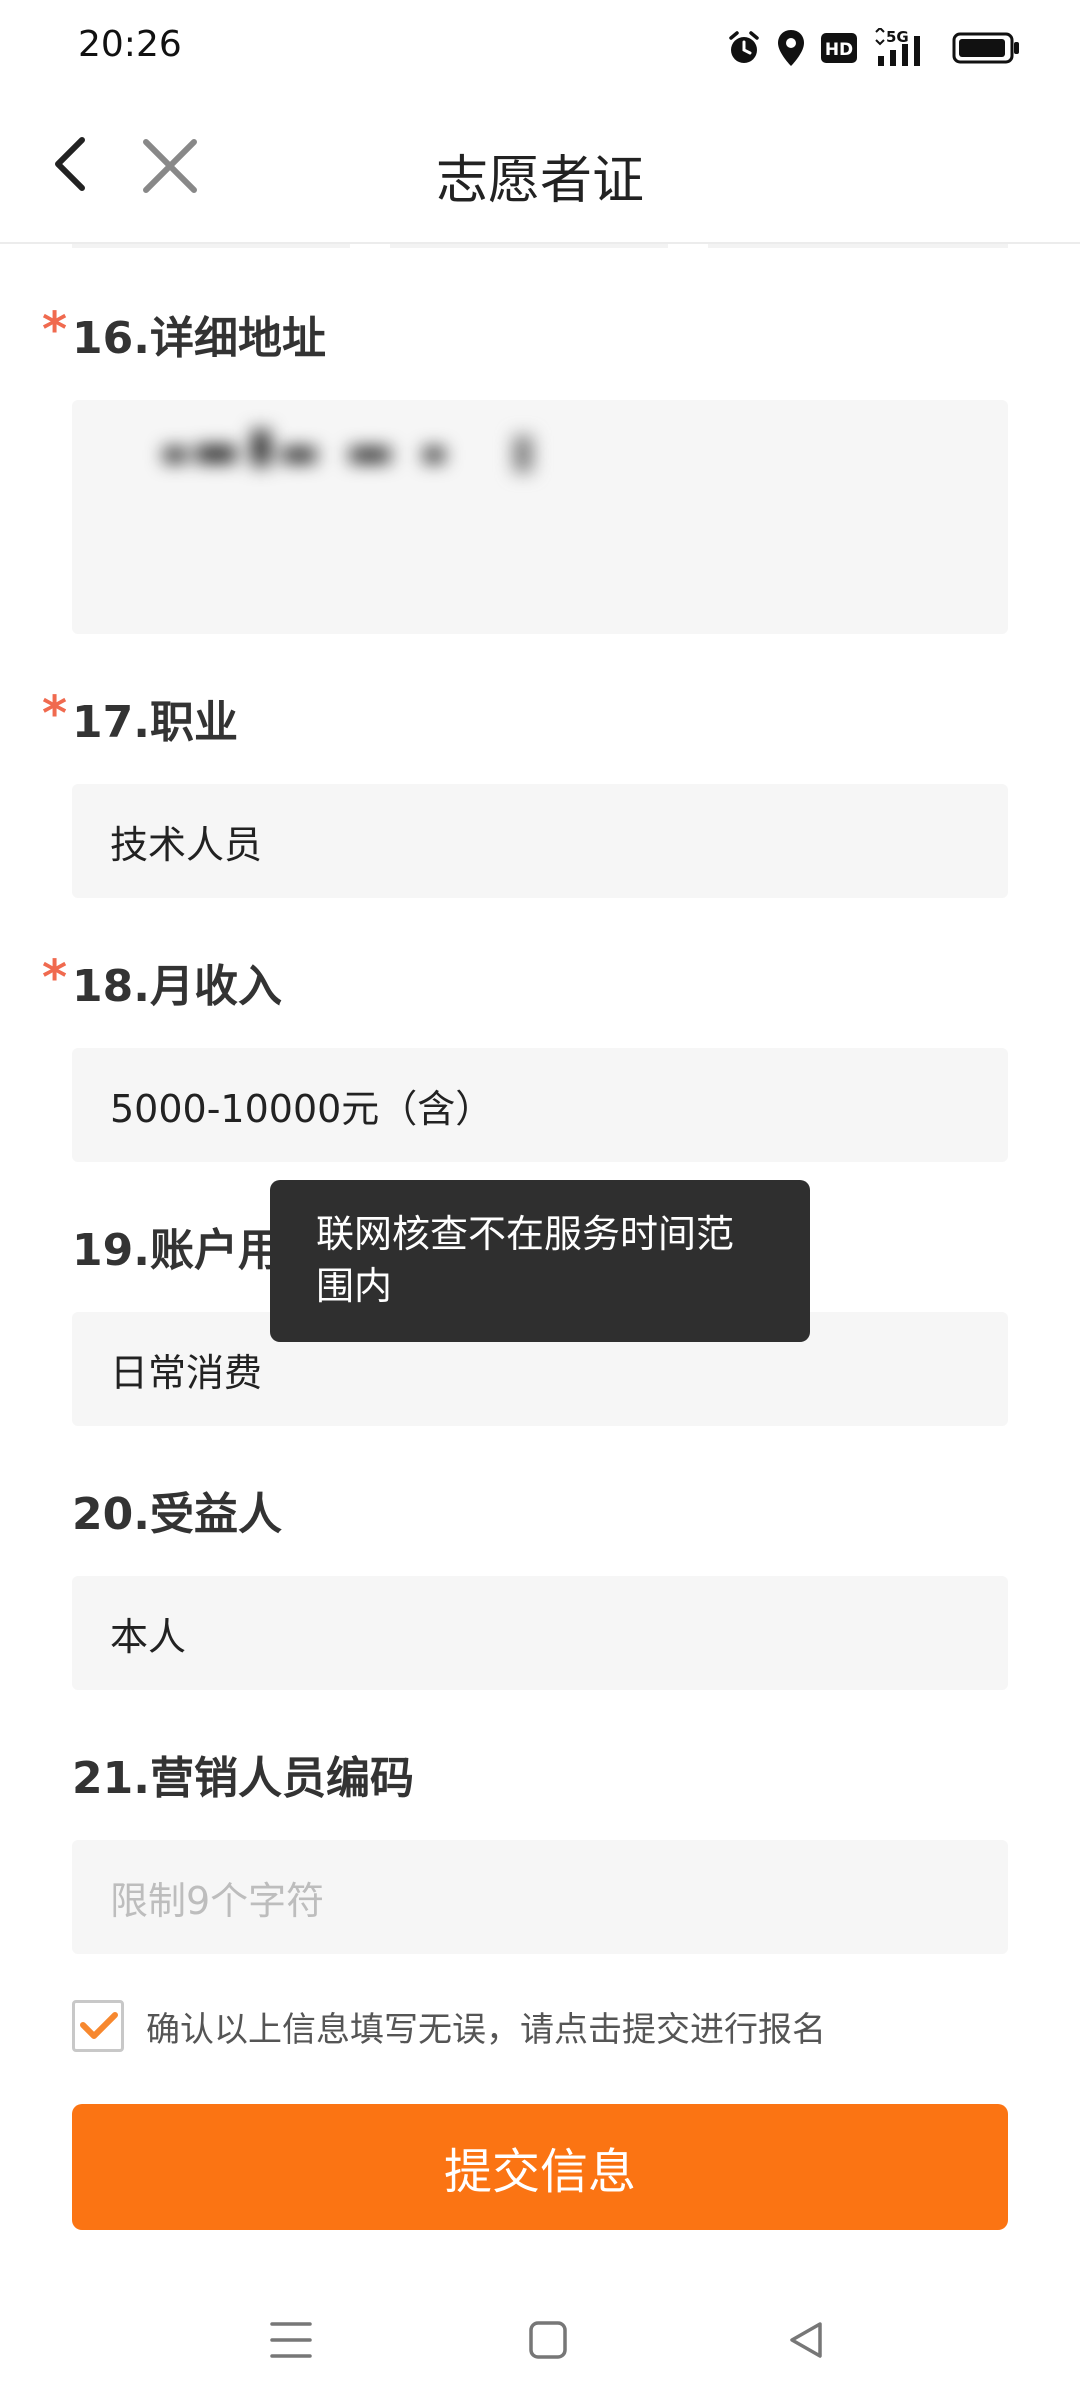 The height and width of the screenshot is (2408, 1080). I want to click on confirm-row: 确认以上信息填写无误，请点击提交进行报名, so click(449, 2026).